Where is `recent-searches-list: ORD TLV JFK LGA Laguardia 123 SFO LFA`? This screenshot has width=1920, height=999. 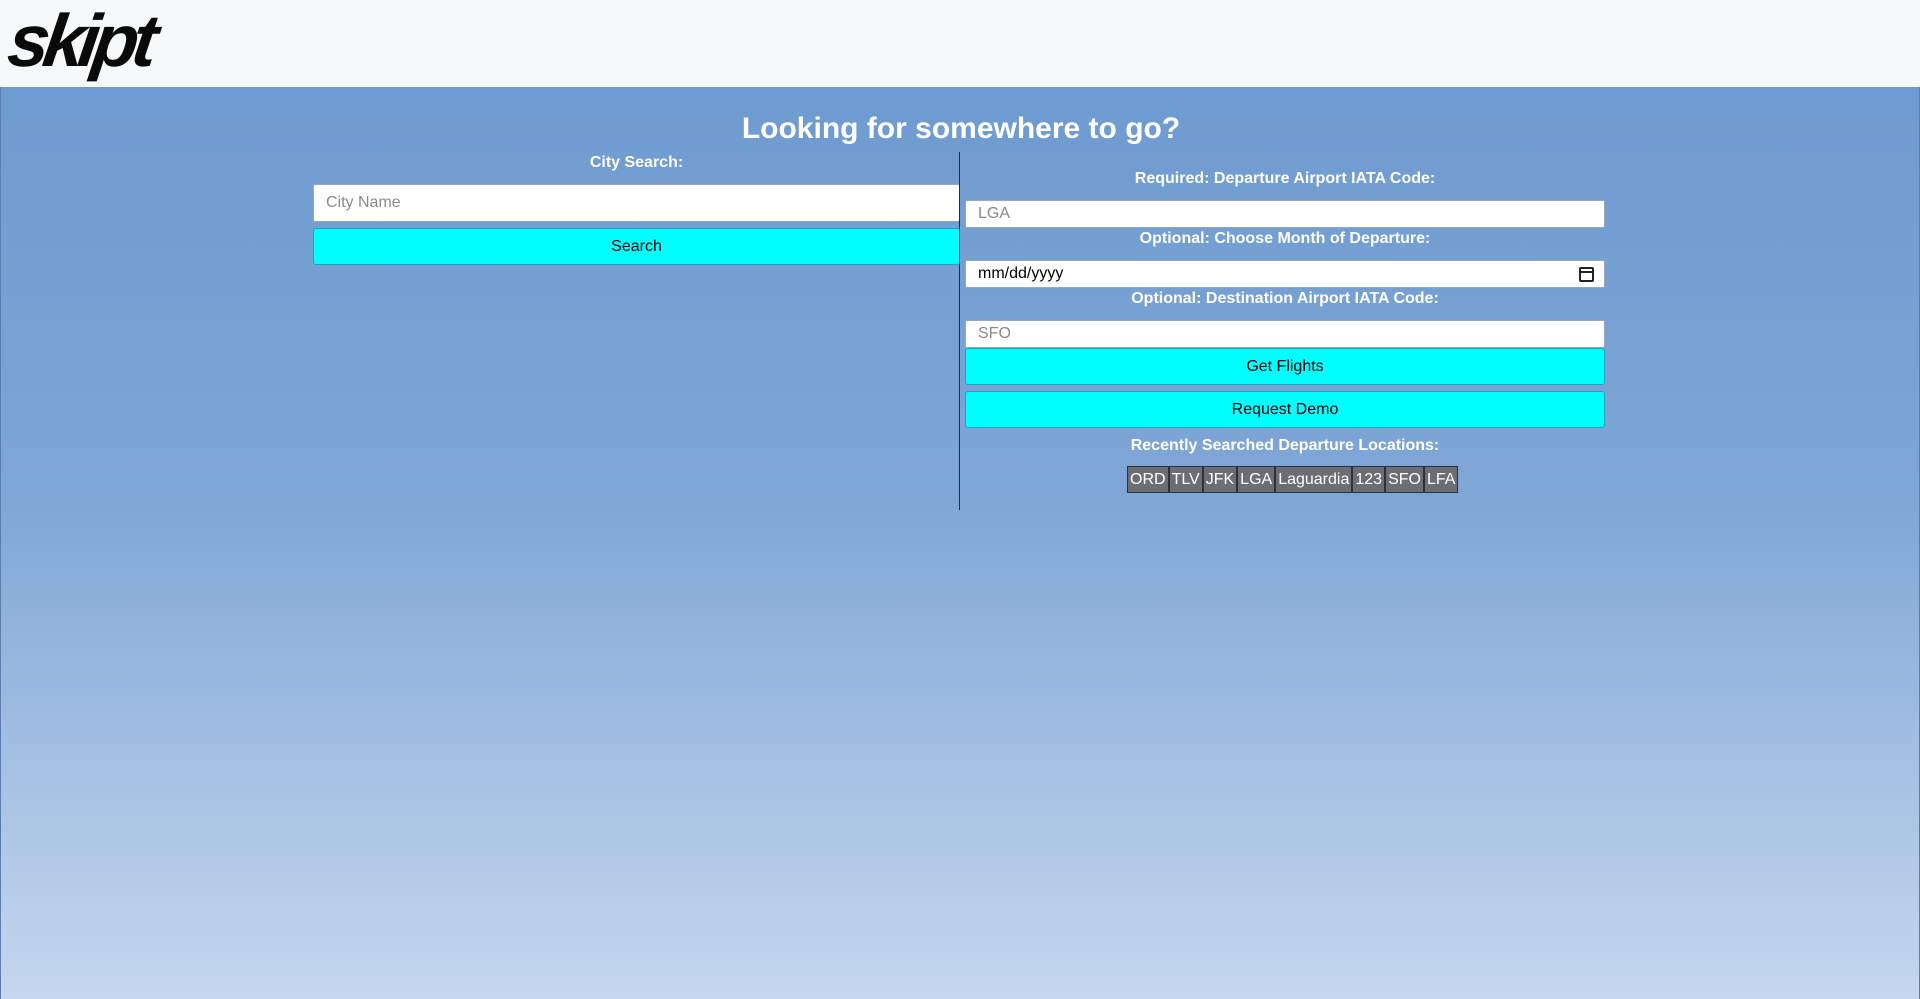 recent-searches-list: ORD TLV JFK LGA Laguardia 123 SFO LFA is located at coordinates (1293, 479).